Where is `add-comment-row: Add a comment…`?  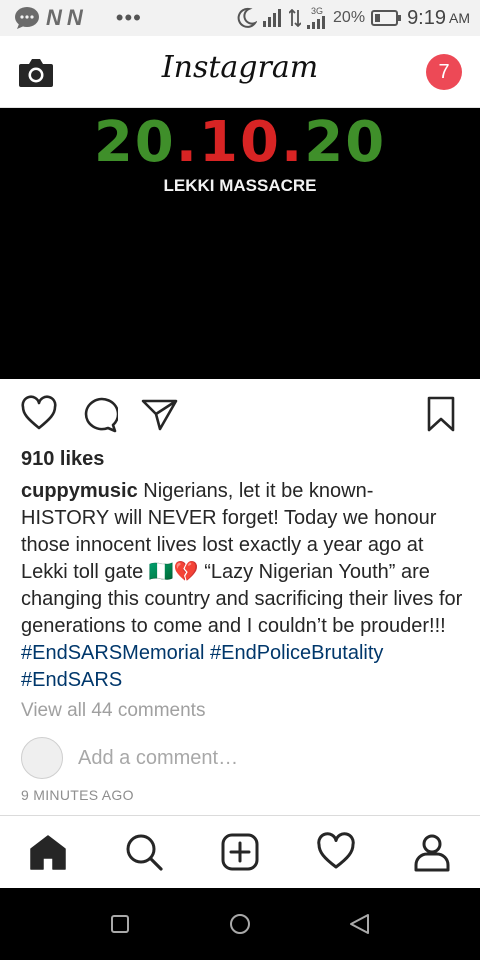
add-comment-row: Add a comment… is located at coordinates (129, 758).